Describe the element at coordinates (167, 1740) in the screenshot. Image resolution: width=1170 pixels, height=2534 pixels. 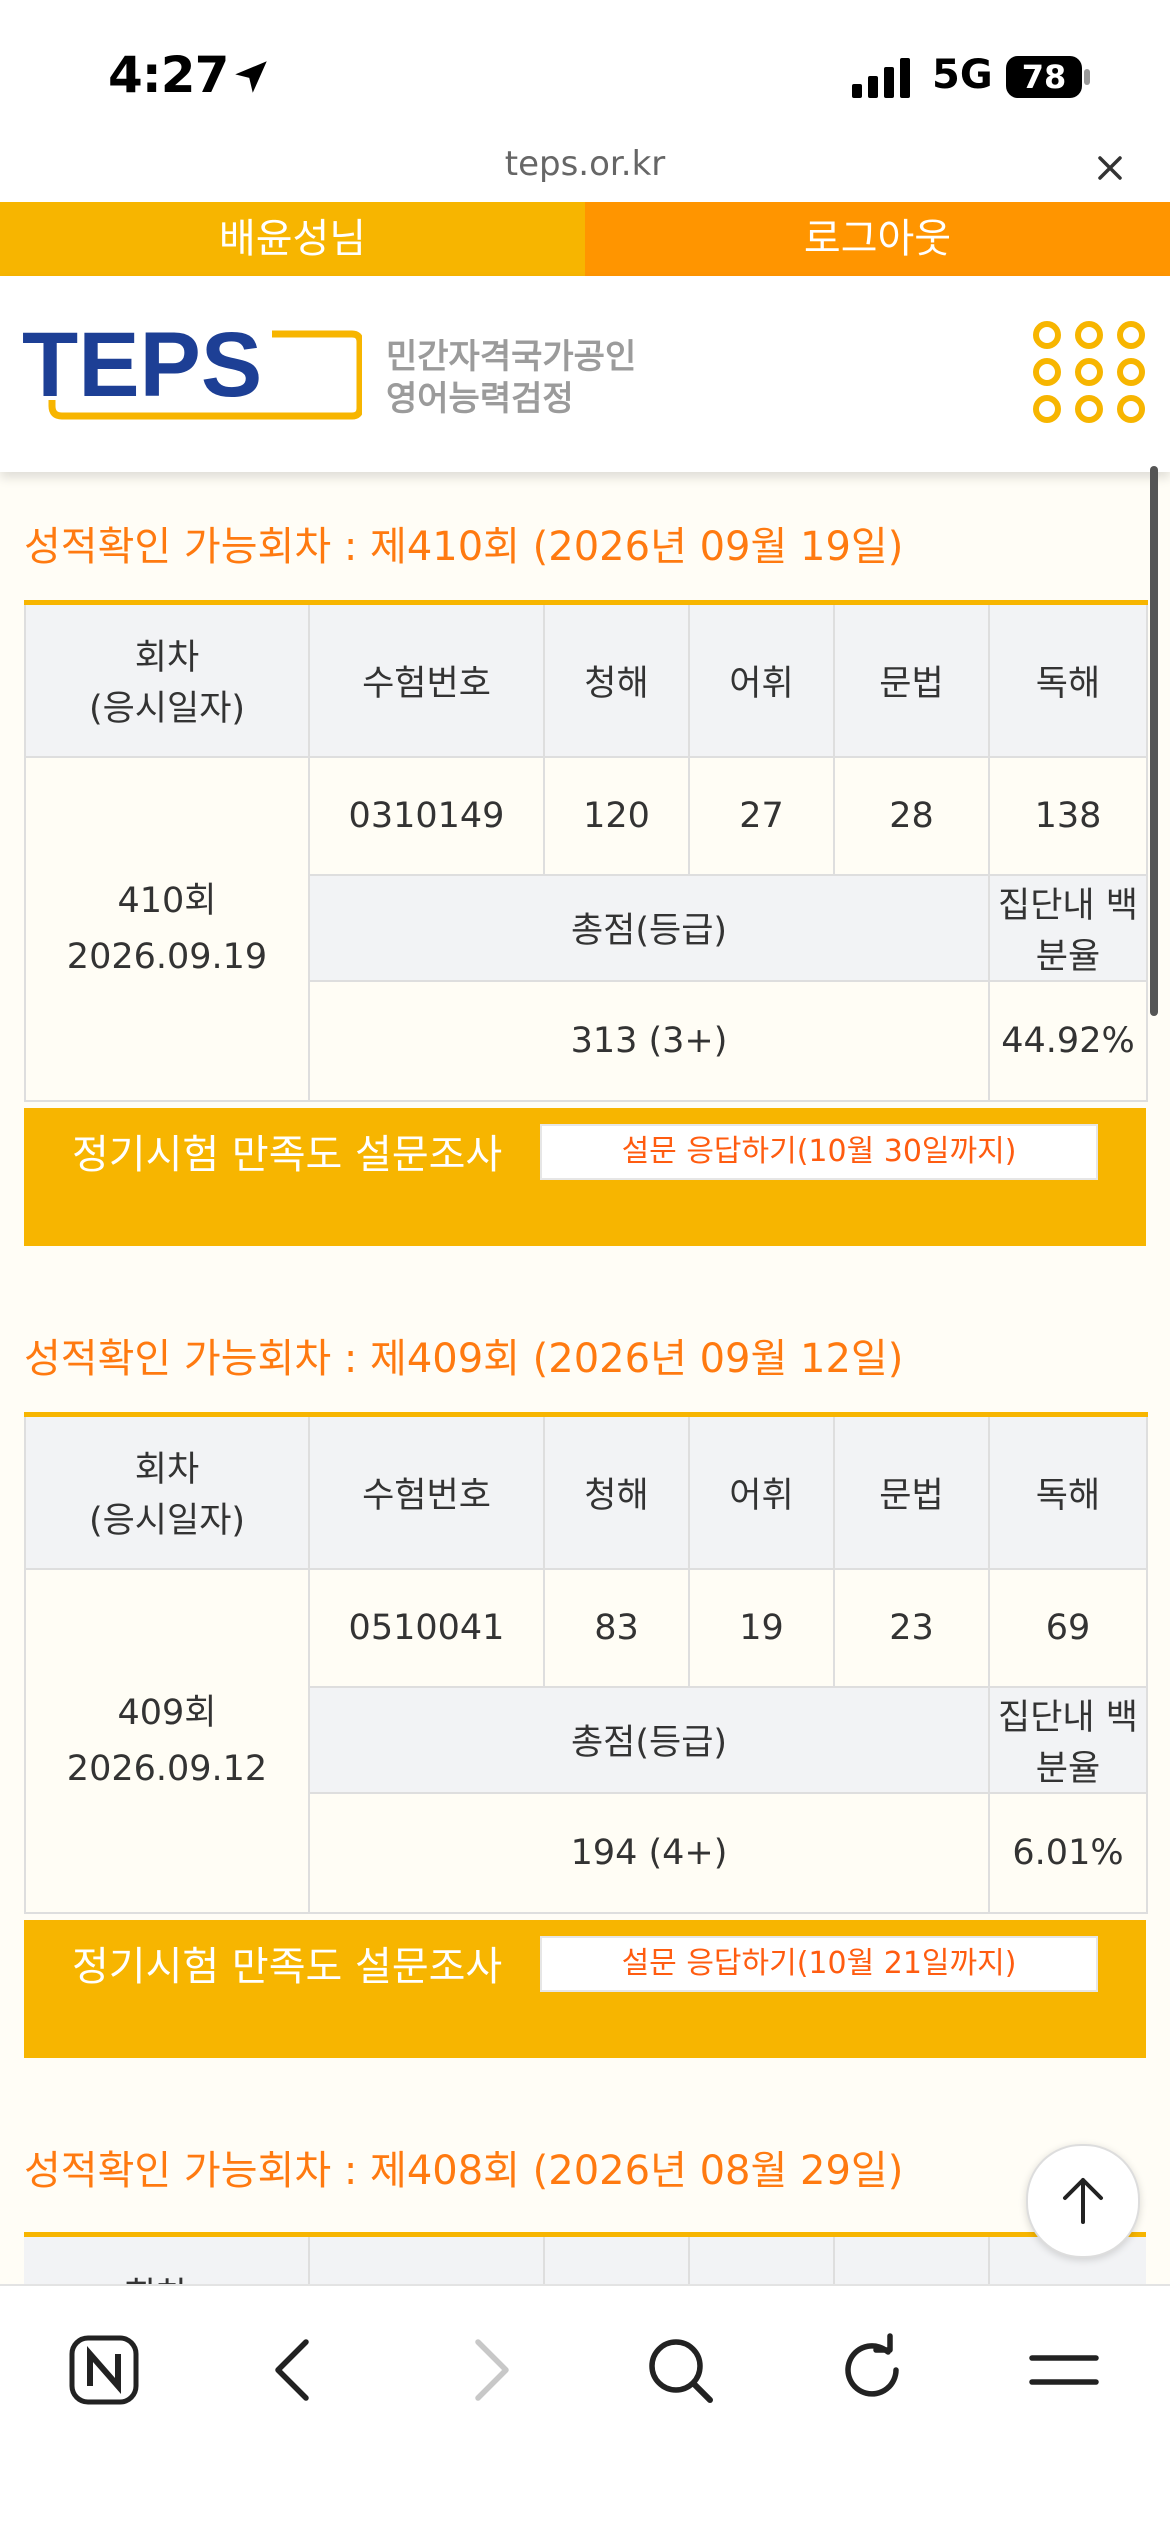
I see `session-cell: 409회 2026.09.12` at that location.